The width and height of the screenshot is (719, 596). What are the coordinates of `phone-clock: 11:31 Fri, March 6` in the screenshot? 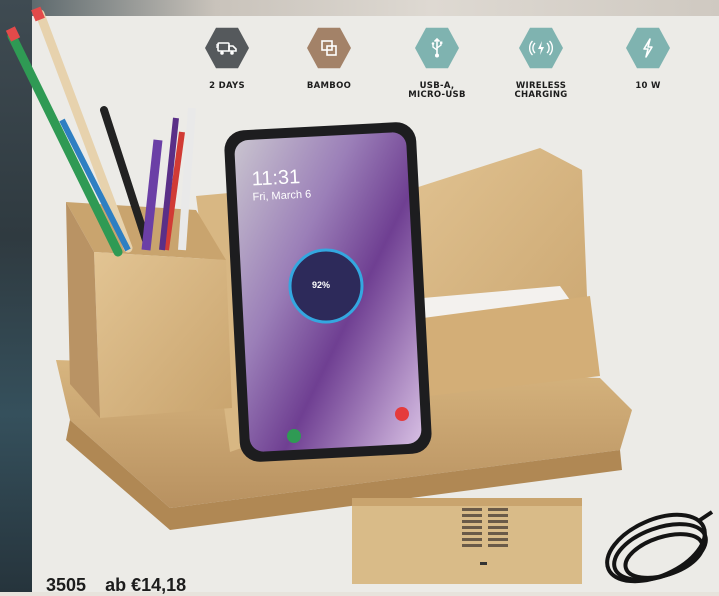 It's located at (281, 184).